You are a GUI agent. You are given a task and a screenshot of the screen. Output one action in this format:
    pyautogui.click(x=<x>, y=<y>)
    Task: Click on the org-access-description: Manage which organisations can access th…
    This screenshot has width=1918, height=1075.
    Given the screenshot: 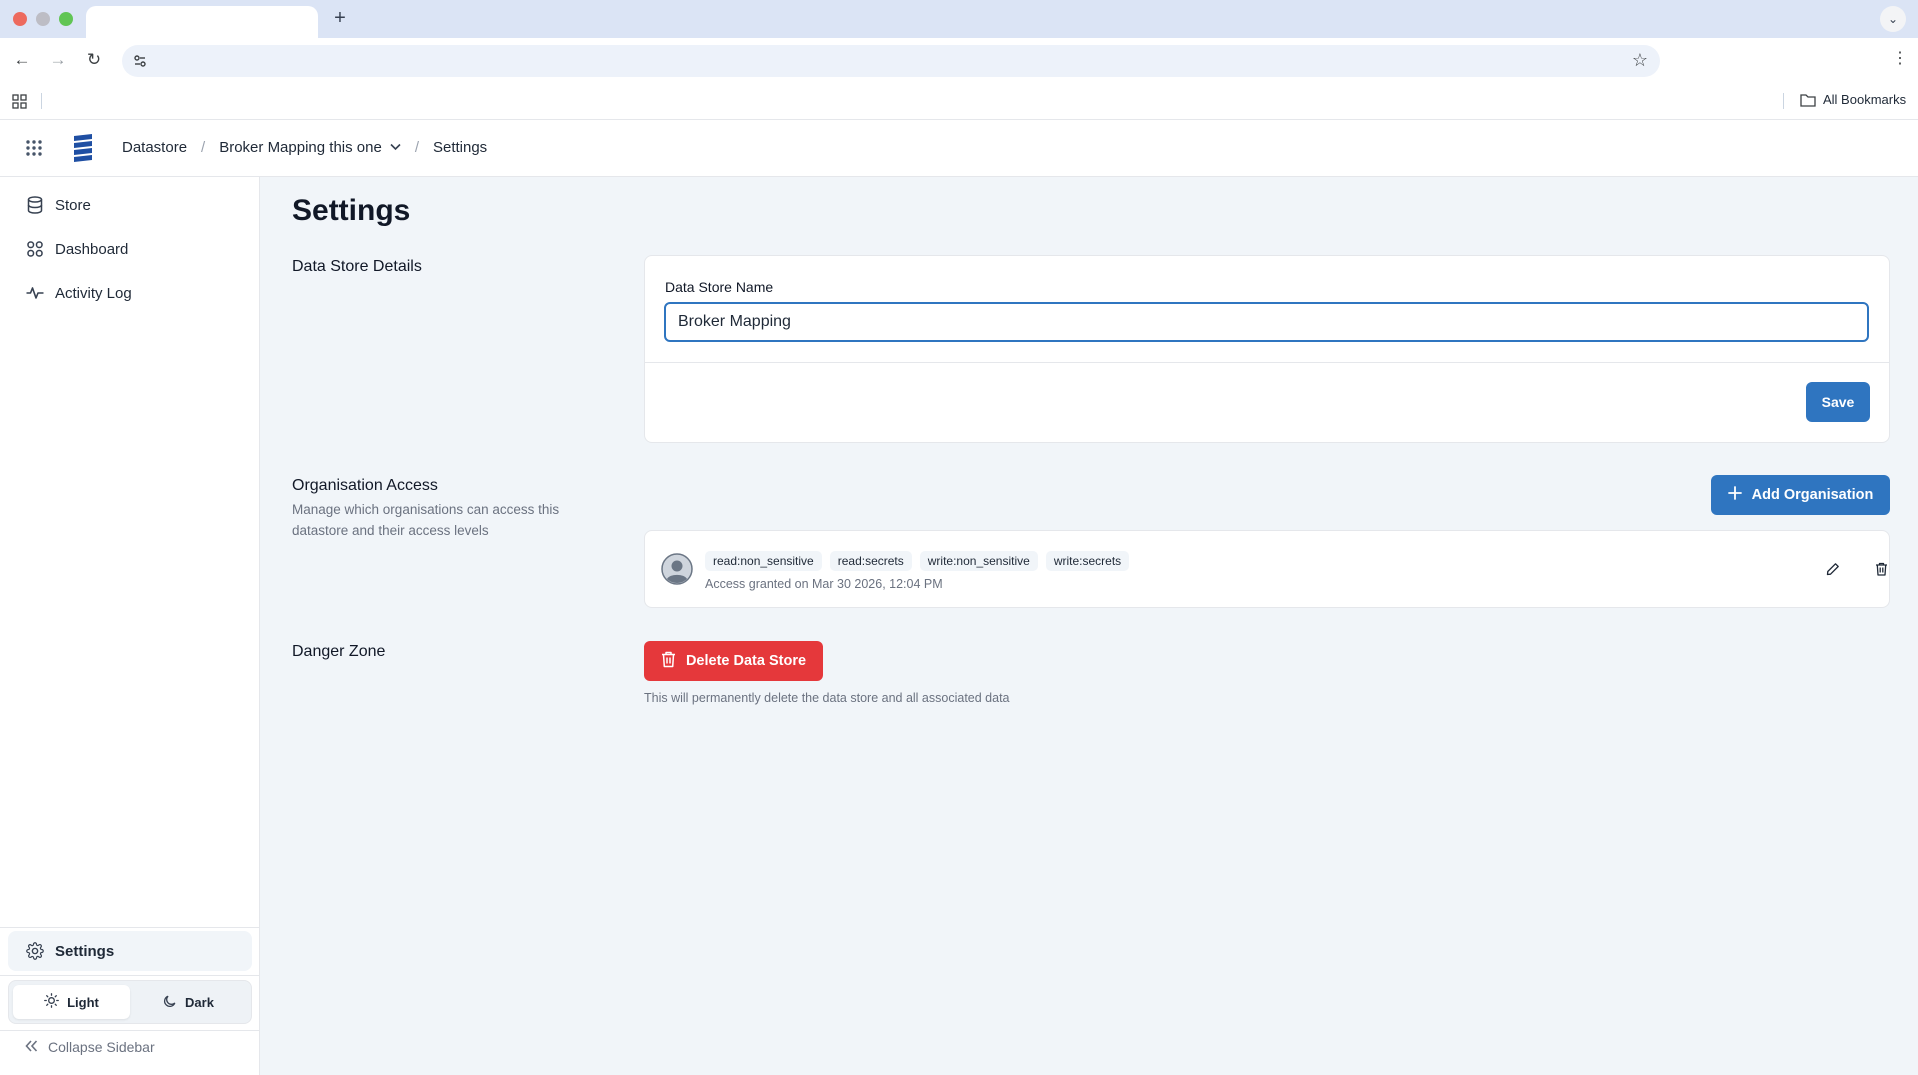 What is the action you would take?
    pyautogui.click(x=426, y=520)
    